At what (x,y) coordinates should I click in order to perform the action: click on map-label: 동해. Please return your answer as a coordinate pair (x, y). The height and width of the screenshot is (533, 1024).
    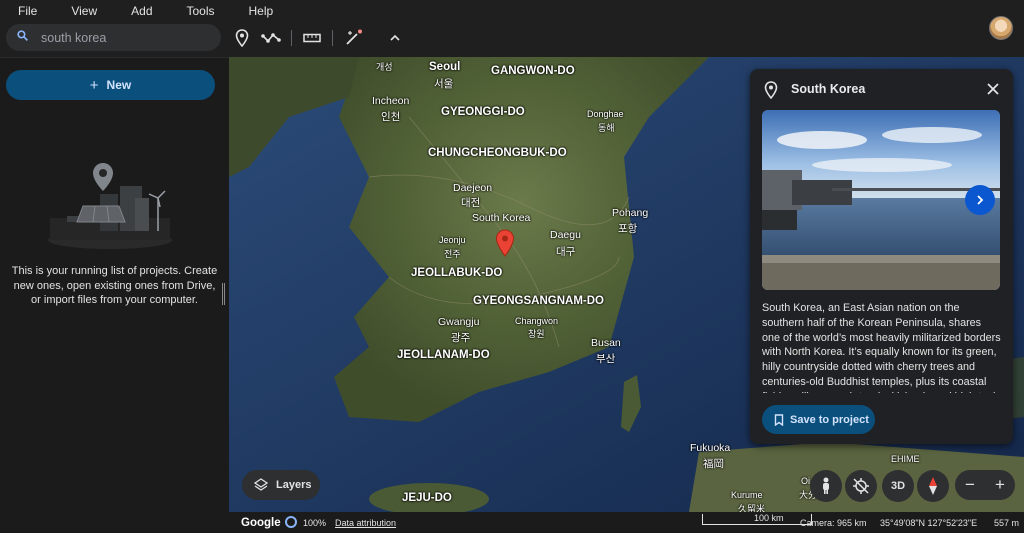
    Looking at the image, I should click on (606, 128).